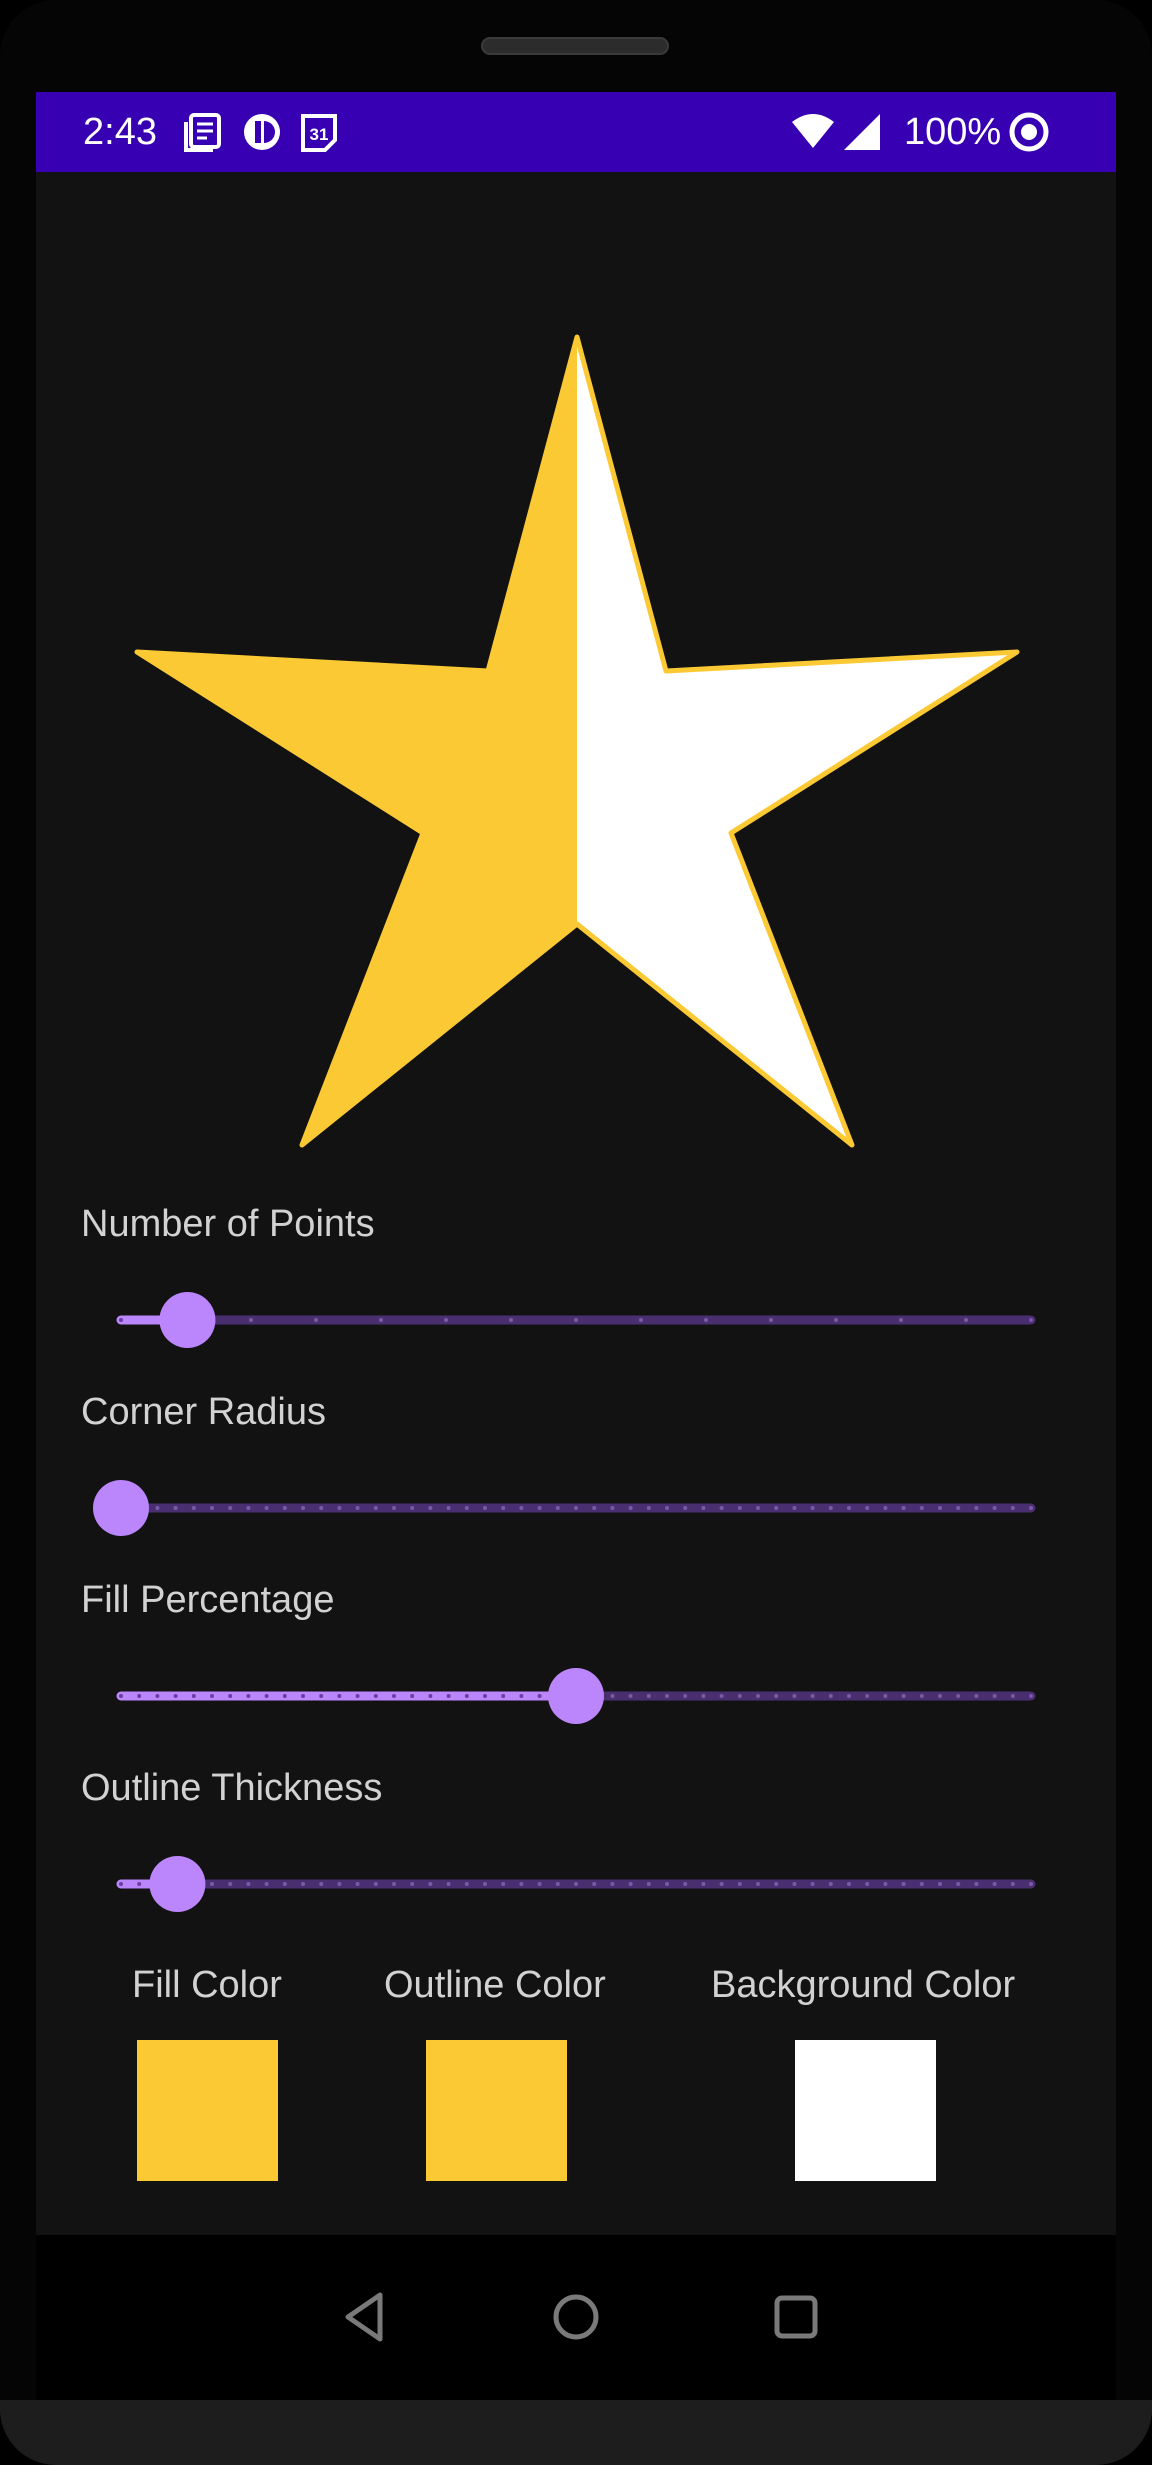 This screenshot has height=2465, width=1152. I want to click on sync-icon, so click(1029, 134).